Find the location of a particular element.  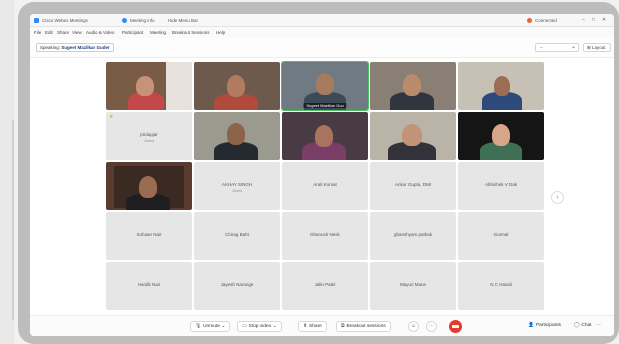

participant-tile: Chirag Baht is located at coordinates (237, 236).